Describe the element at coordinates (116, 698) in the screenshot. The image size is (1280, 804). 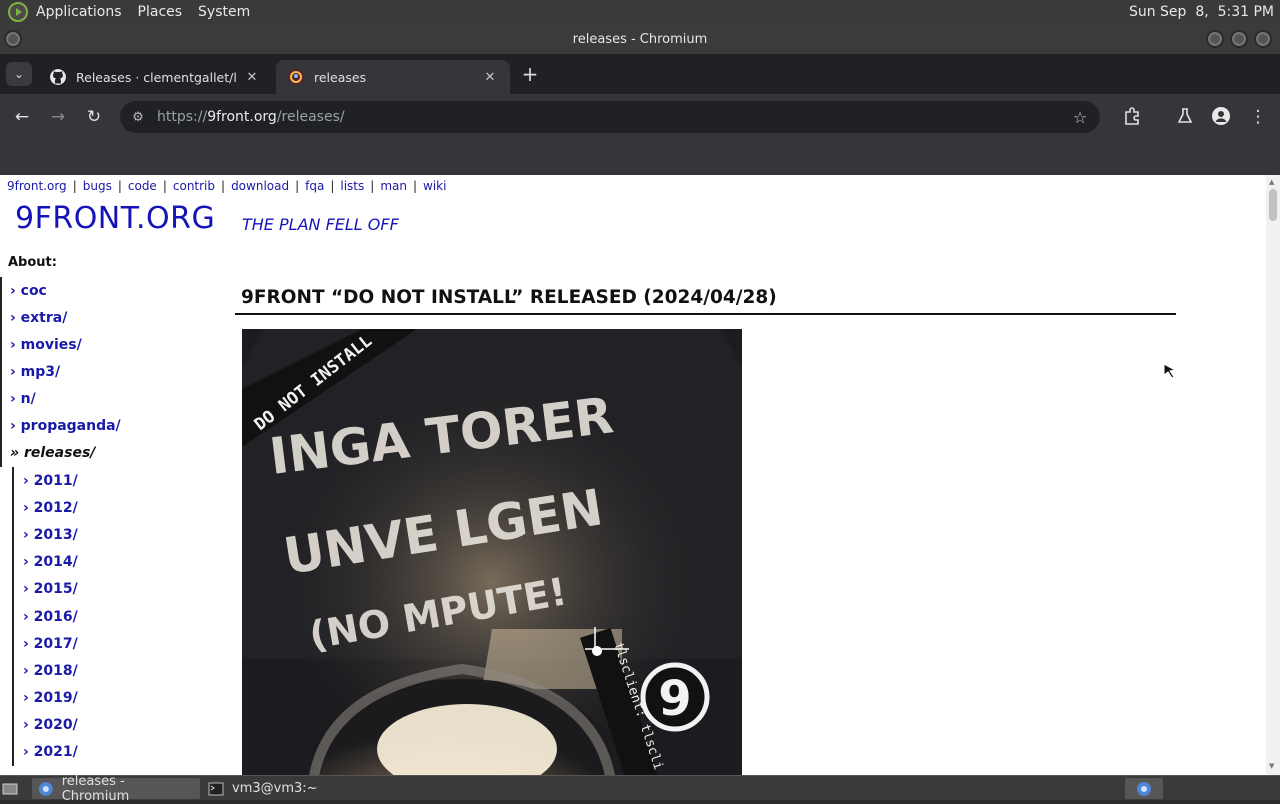
I see `sidebar-year-2019: › 2019/` at that location.